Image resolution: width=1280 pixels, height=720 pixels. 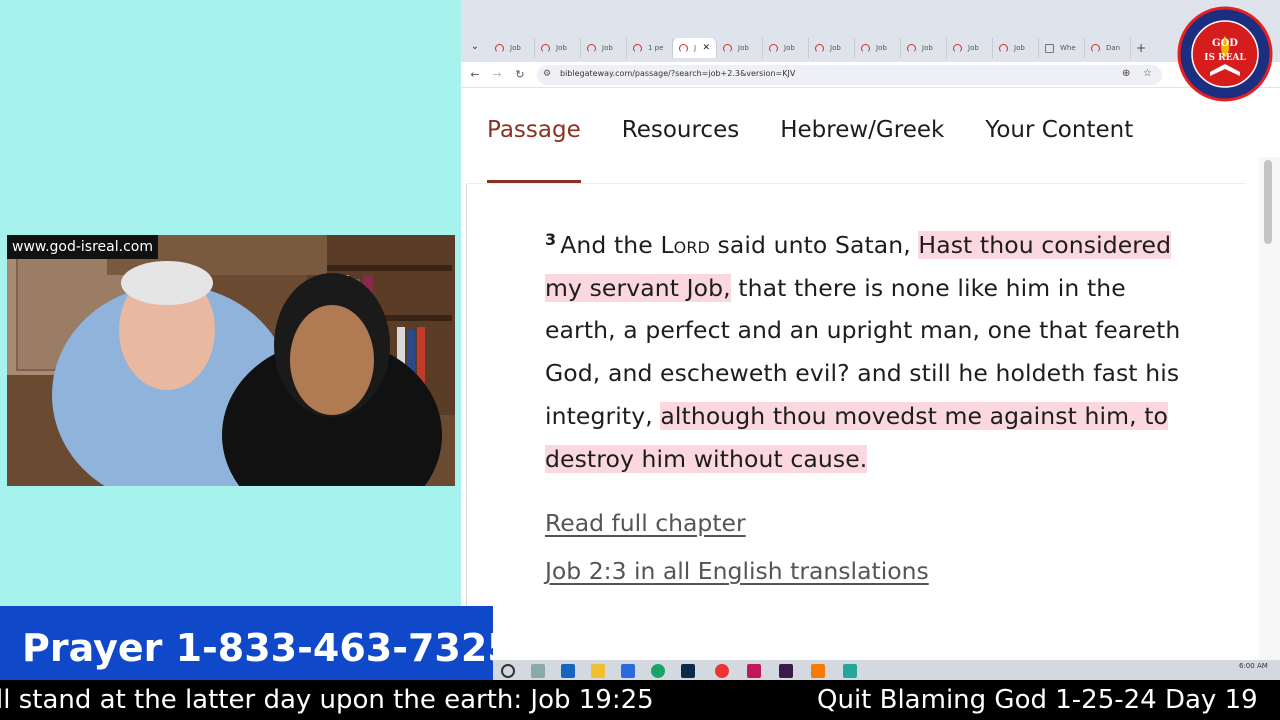 I want to click on new-tab-button: +, so click(x=1141, y=48).